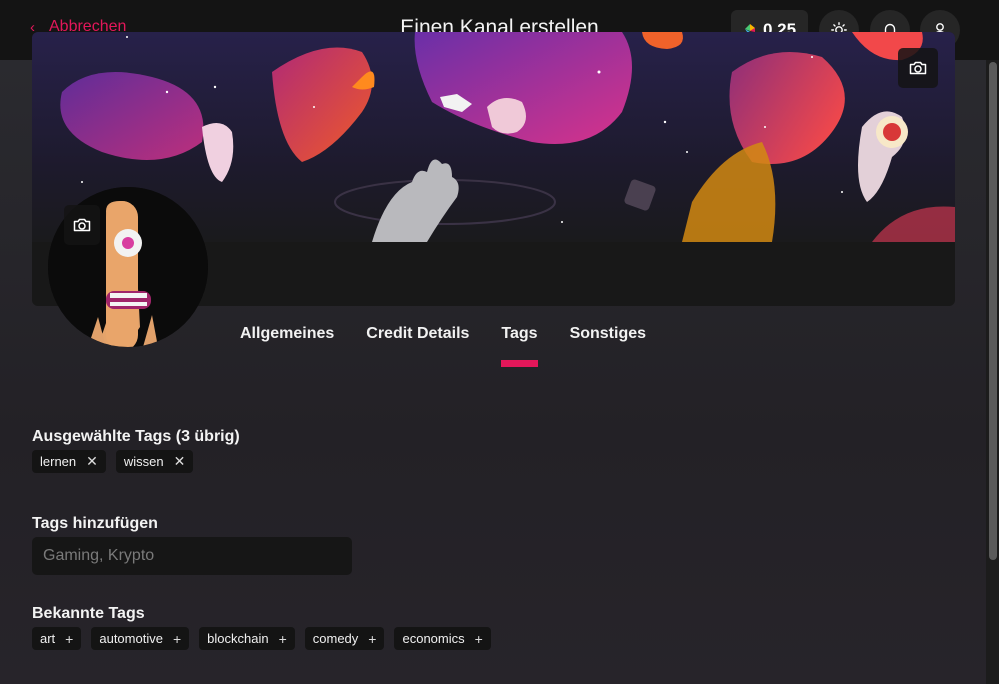 The height and width of the screenshot is (684, 999). What do you see at coordinates (433, 638) in the screenshot?
I see `tag-label: economics` at bounding box center [433, 638].